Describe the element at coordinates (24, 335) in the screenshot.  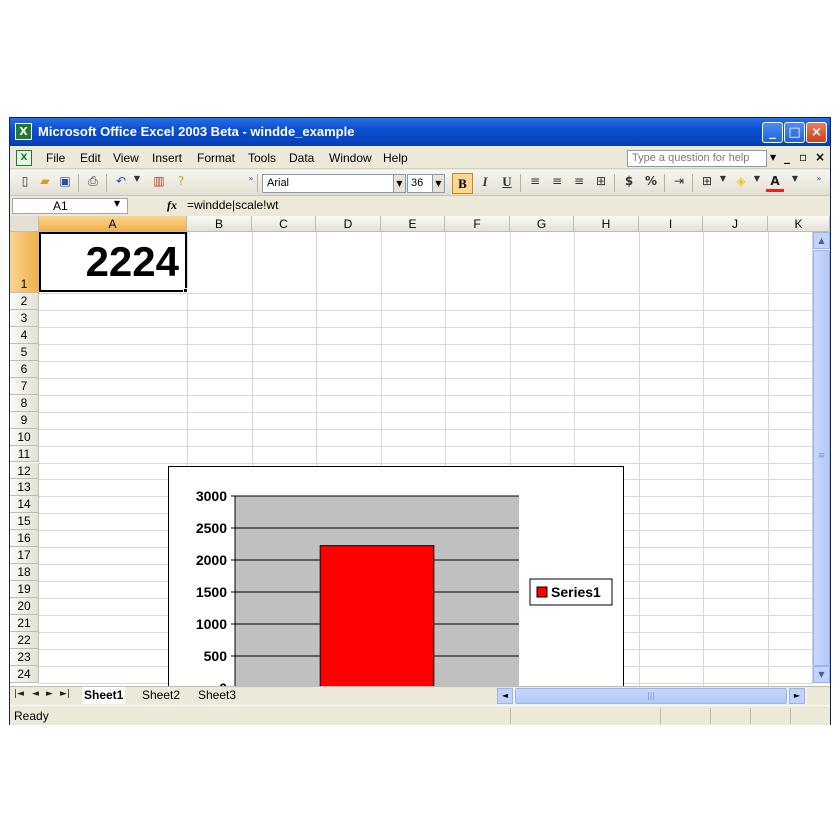
I see `row-header-4: 4` at that location.